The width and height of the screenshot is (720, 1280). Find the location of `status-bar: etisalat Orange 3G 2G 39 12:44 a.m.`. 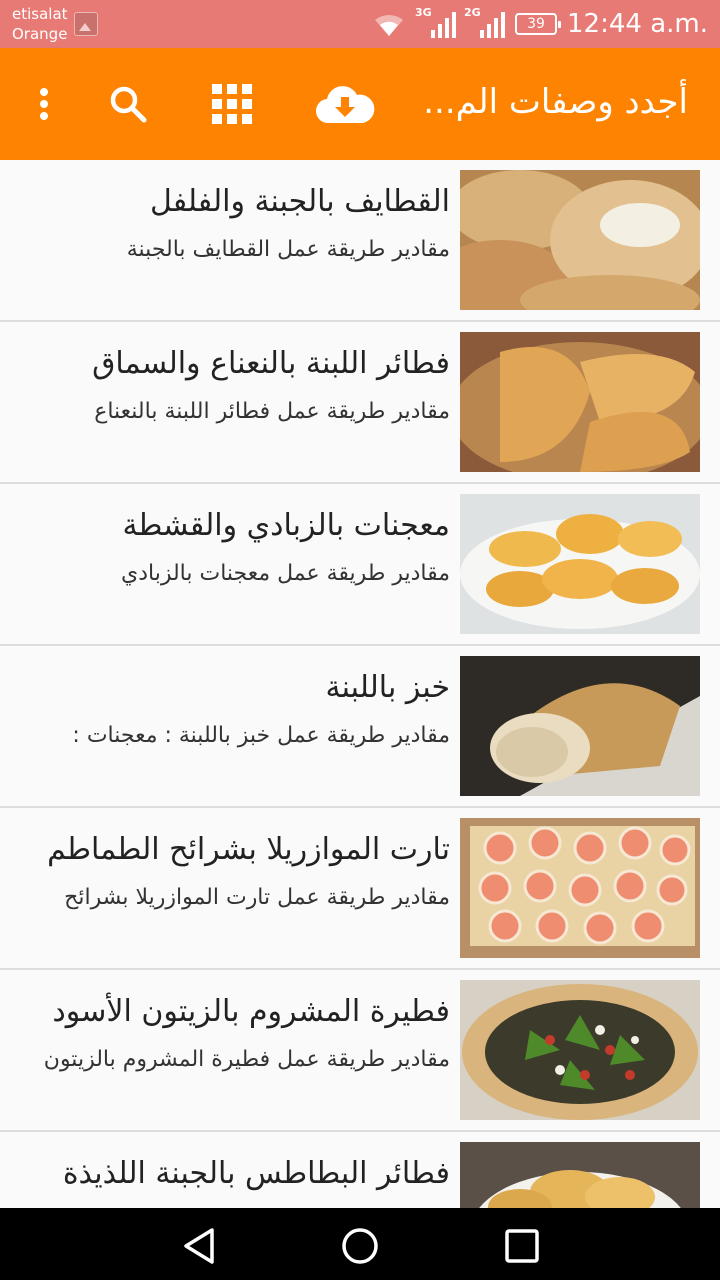

status-bar: etisalat Orange 3G 2G 39 12:44 a.m. is located at coordinates (360, 24).